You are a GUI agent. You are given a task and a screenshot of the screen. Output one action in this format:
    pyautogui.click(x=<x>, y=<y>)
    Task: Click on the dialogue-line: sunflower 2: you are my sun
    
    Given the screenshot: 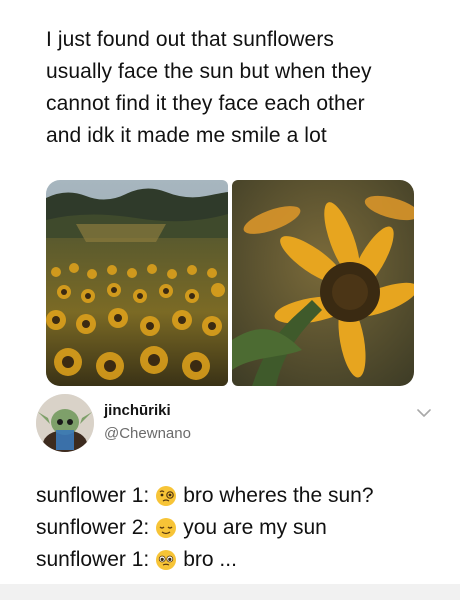 What is the action you would take?
    pyautogui.click(x=241, y=528)
    